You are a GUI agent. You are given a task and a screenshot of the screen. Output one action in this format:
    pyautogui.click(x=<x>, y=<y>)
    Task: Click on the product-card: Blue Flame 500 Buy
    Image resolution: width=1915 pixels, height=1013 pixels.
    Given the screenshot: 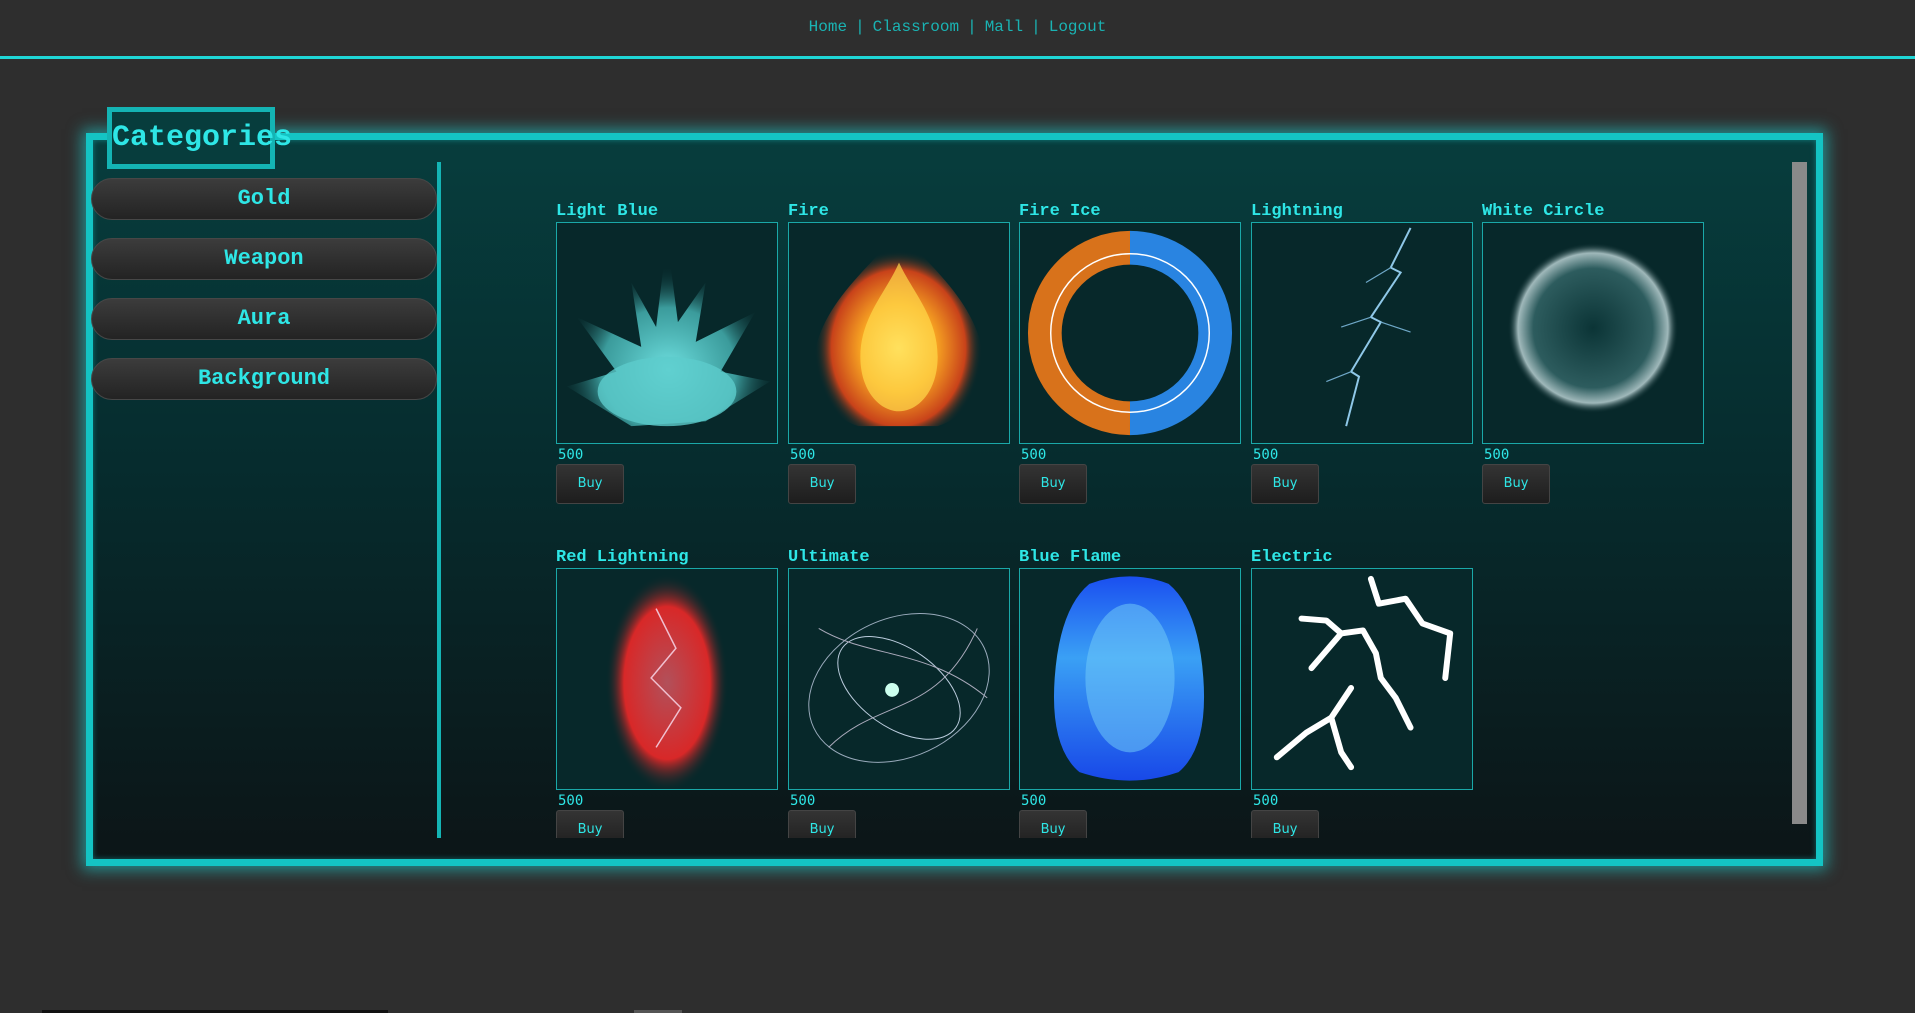 What is the action you would take?
    pyautogui.click(x=1130, y=692)
    